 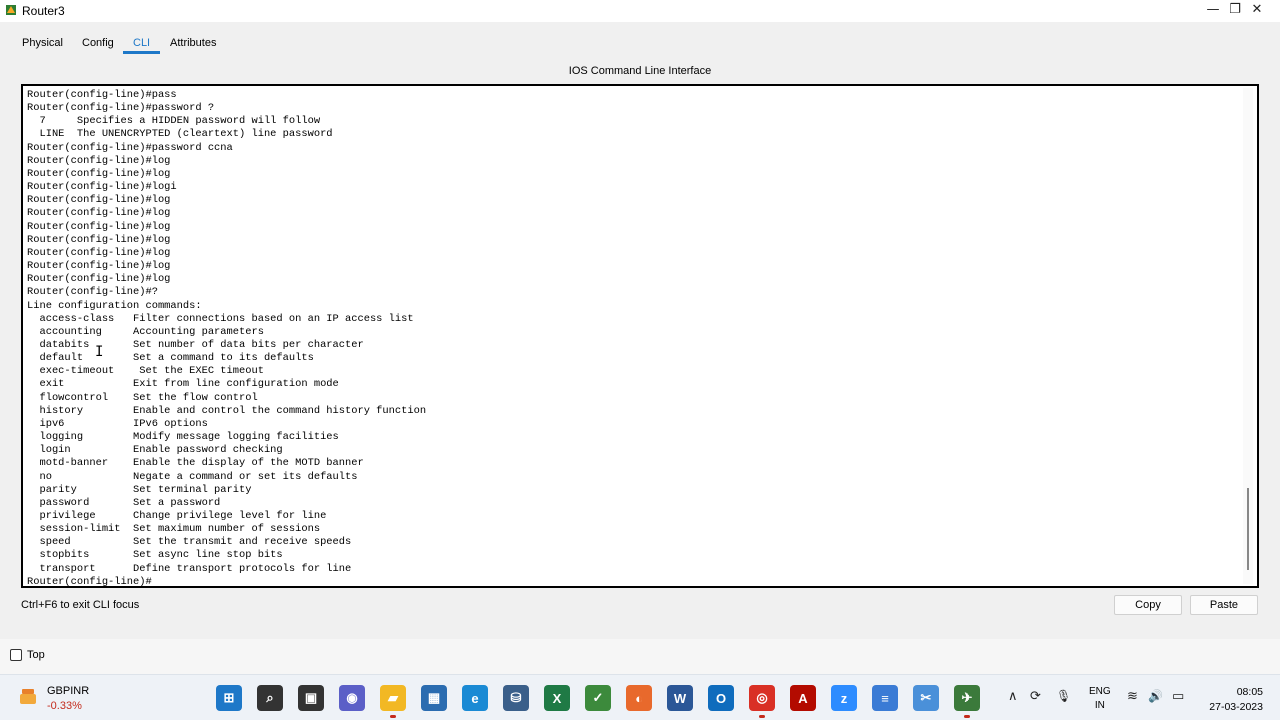 What do you see at coordinates (229, 698) in the screenshot?
I see `start-icon: ⊞` at bounding box center [229, 698].